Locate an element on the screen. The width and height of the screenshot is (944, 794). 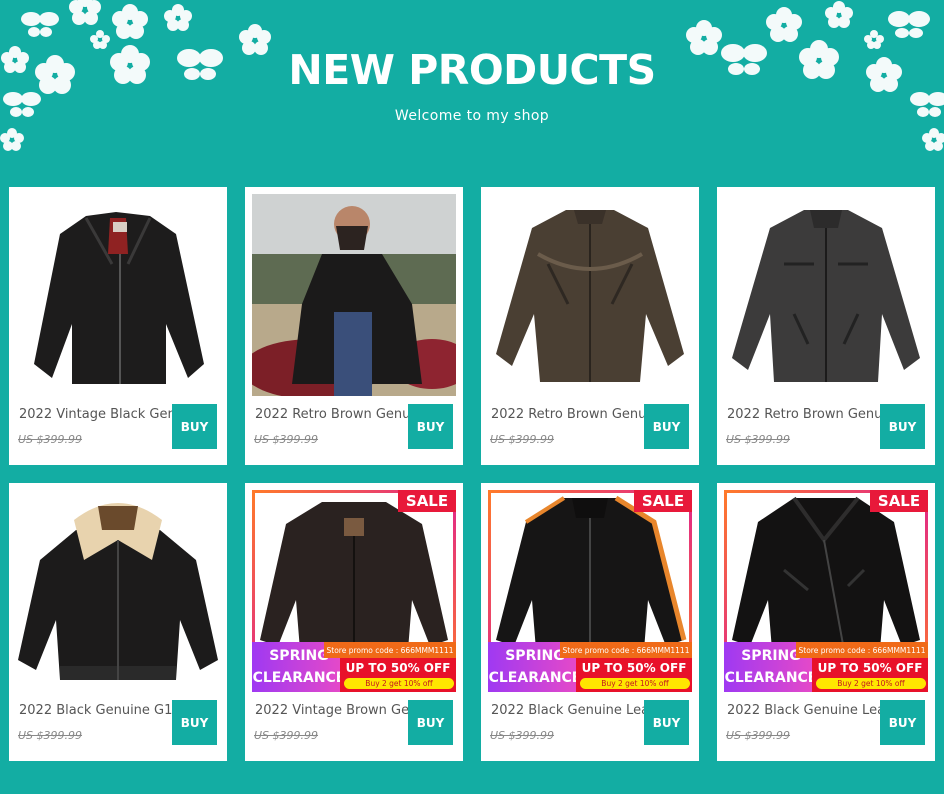
fur-collar-jacket-icon is located at coordinates (118, 591).